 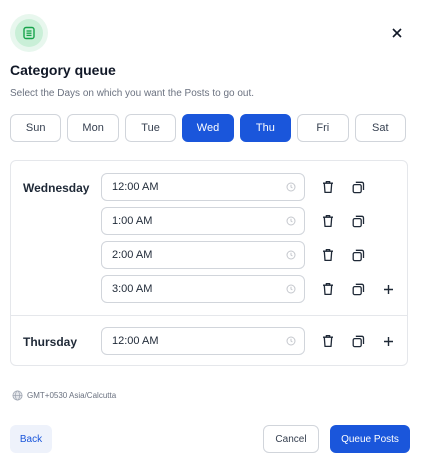 I want to click on day-toggle-sat: Sat, so click(x=380, y=128).